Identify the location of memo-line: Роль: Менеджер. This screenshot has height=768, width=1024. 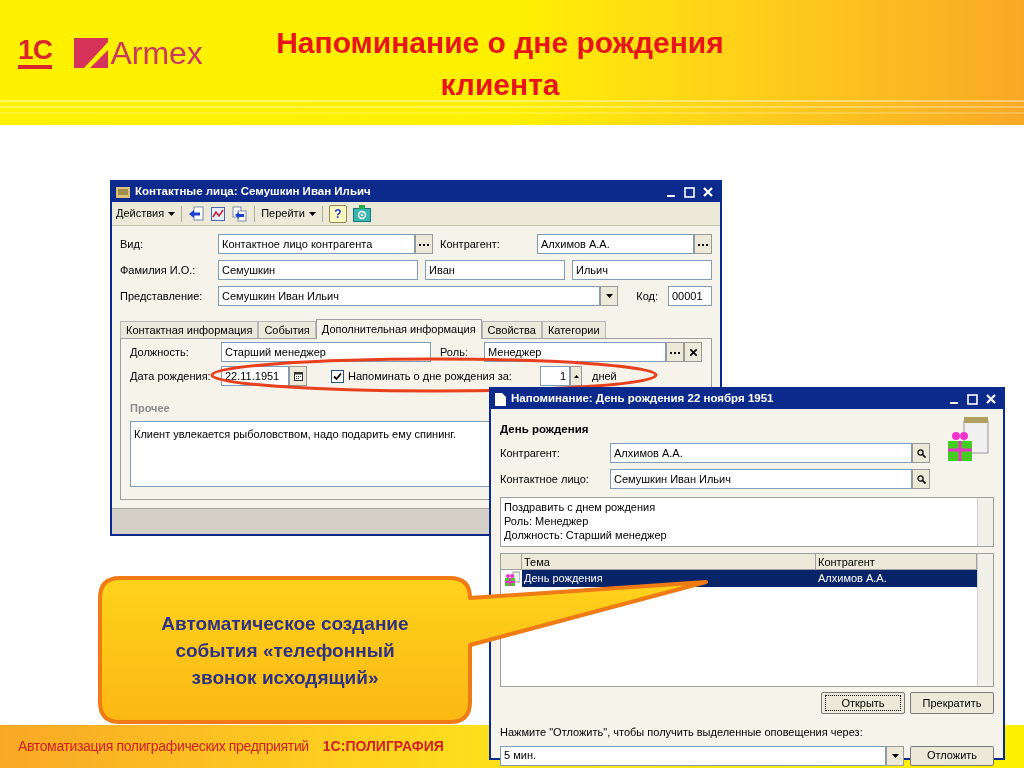
(547, 521).